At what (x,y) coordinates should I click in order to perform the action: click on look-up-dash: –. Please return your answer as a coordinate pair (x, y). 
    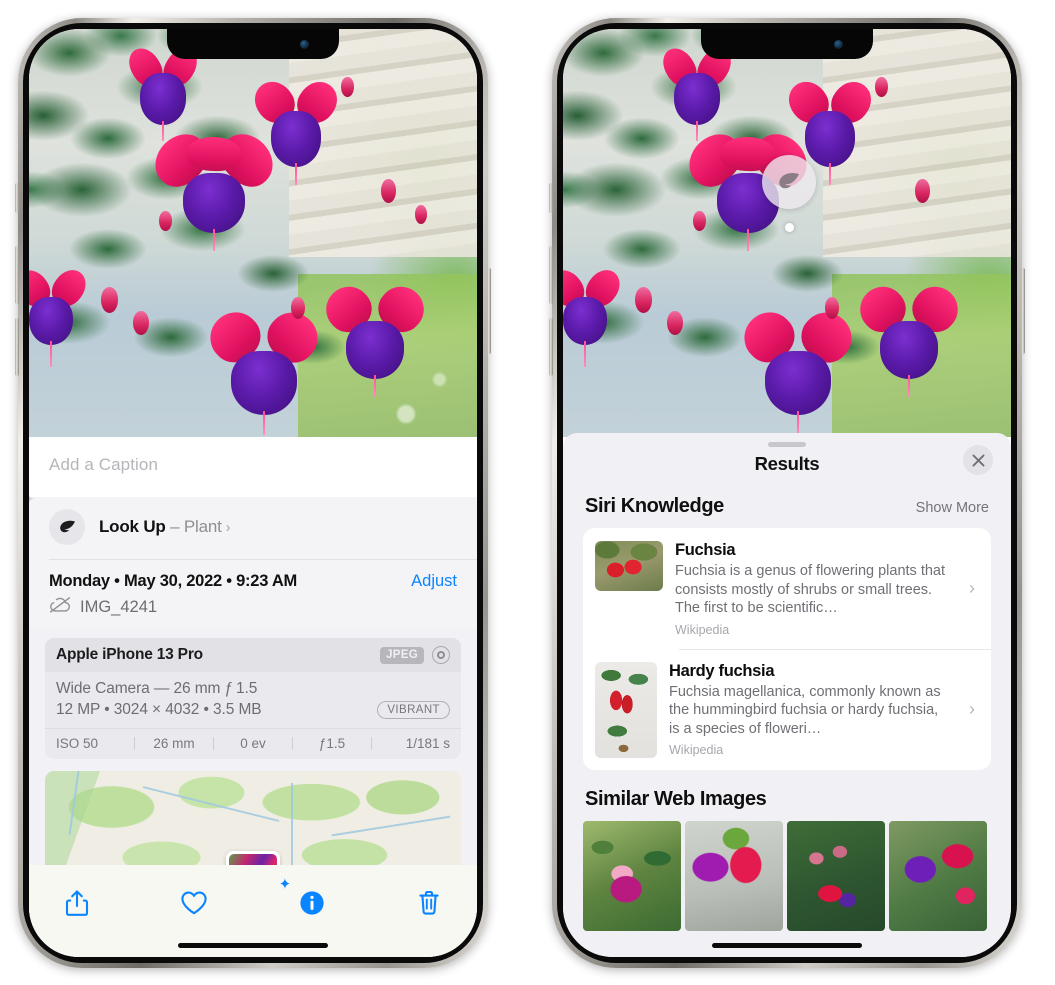
    Looking at the image, I should click on (174, 526).